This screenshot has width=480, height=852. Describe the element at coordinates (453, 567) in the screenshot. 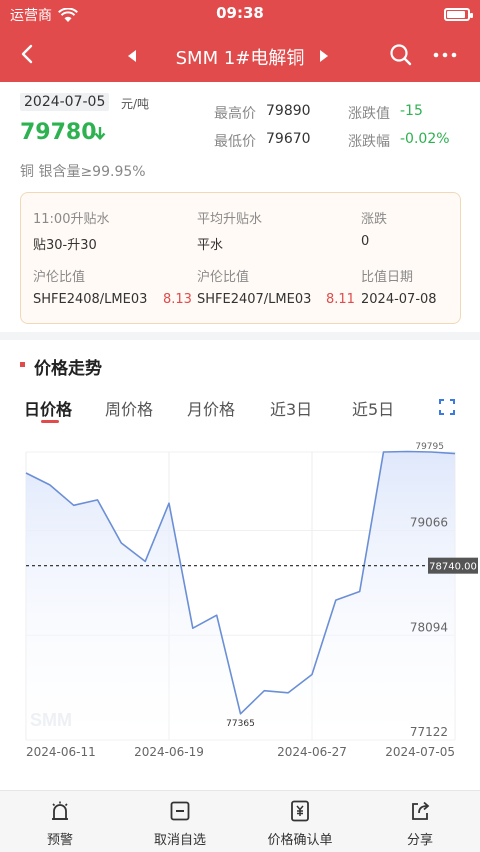

I see `reference-label: 78740.00` at that location.